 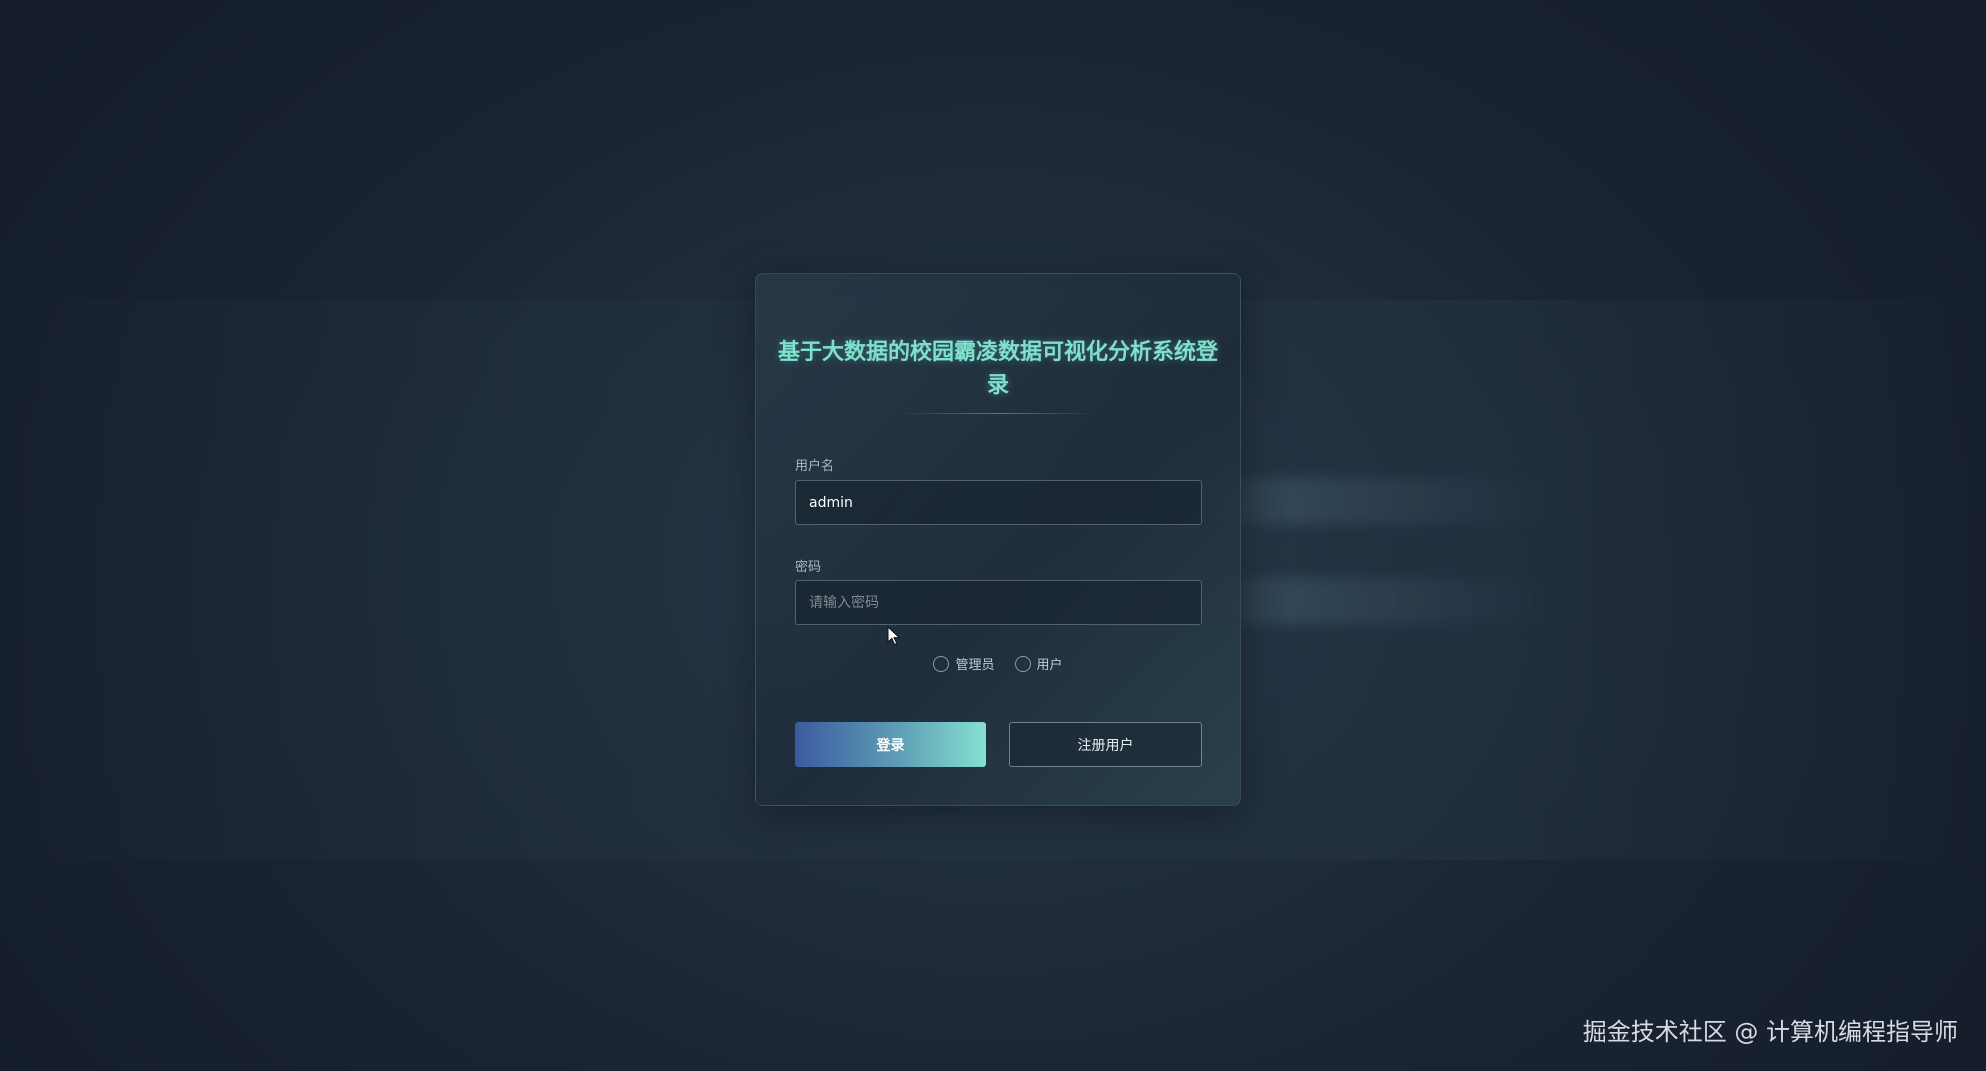 I want to click on login-button: 登录, so click(x=890, y=744).